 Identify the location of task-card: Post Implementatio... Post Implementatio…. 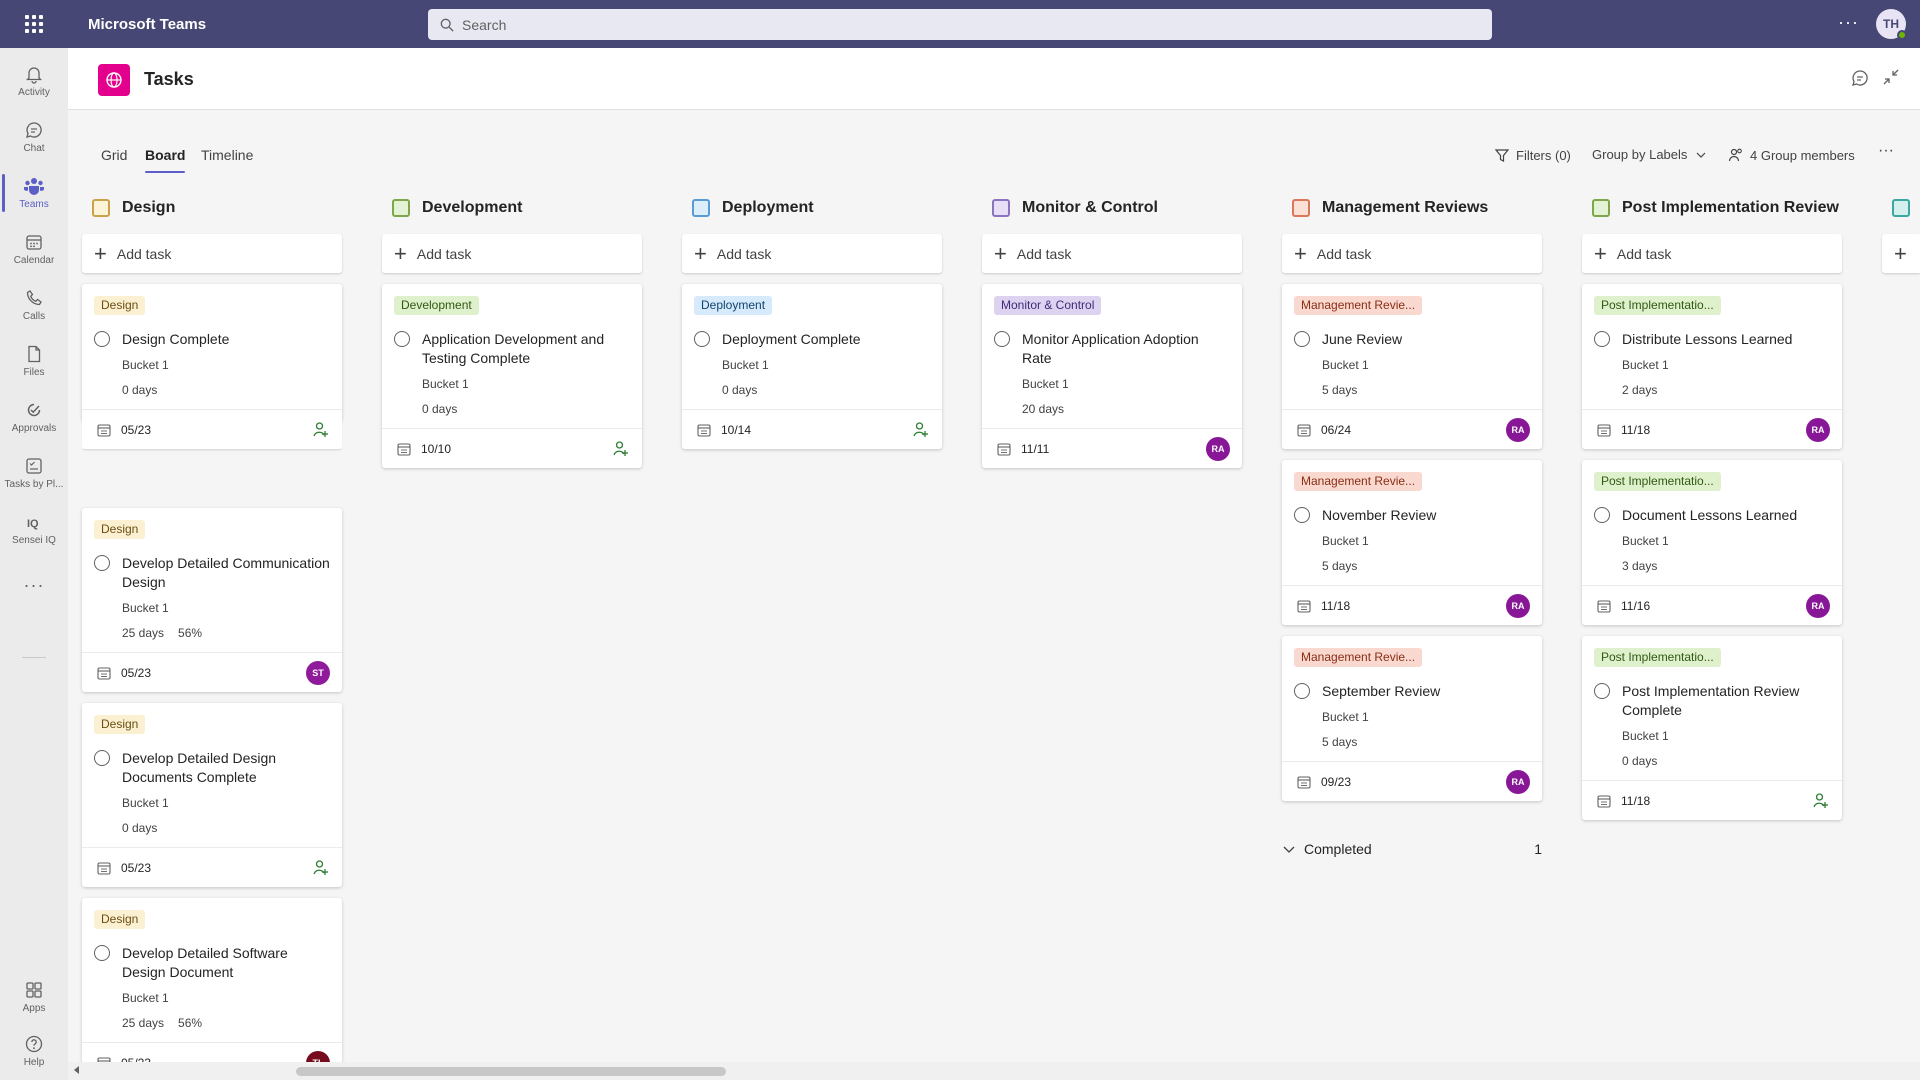
(1712, 728).